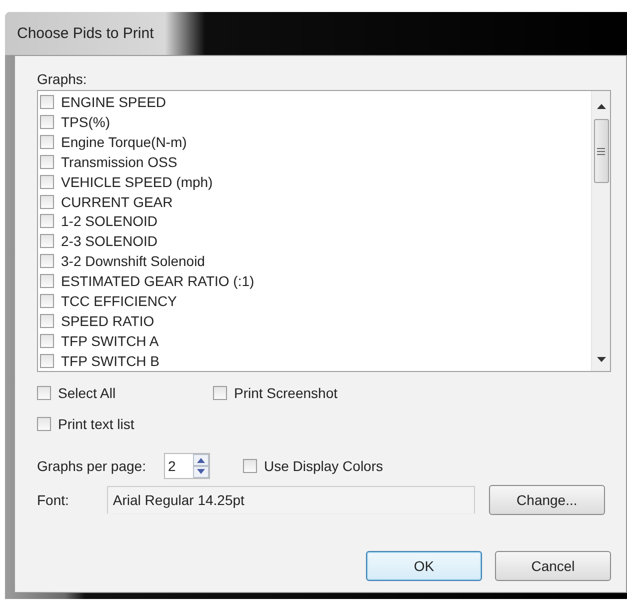  What do you see at coordinates (107, 321) in the screenshot?
I see `checkbox-label: SPEED RATIO` at bounding box center [107, 321].